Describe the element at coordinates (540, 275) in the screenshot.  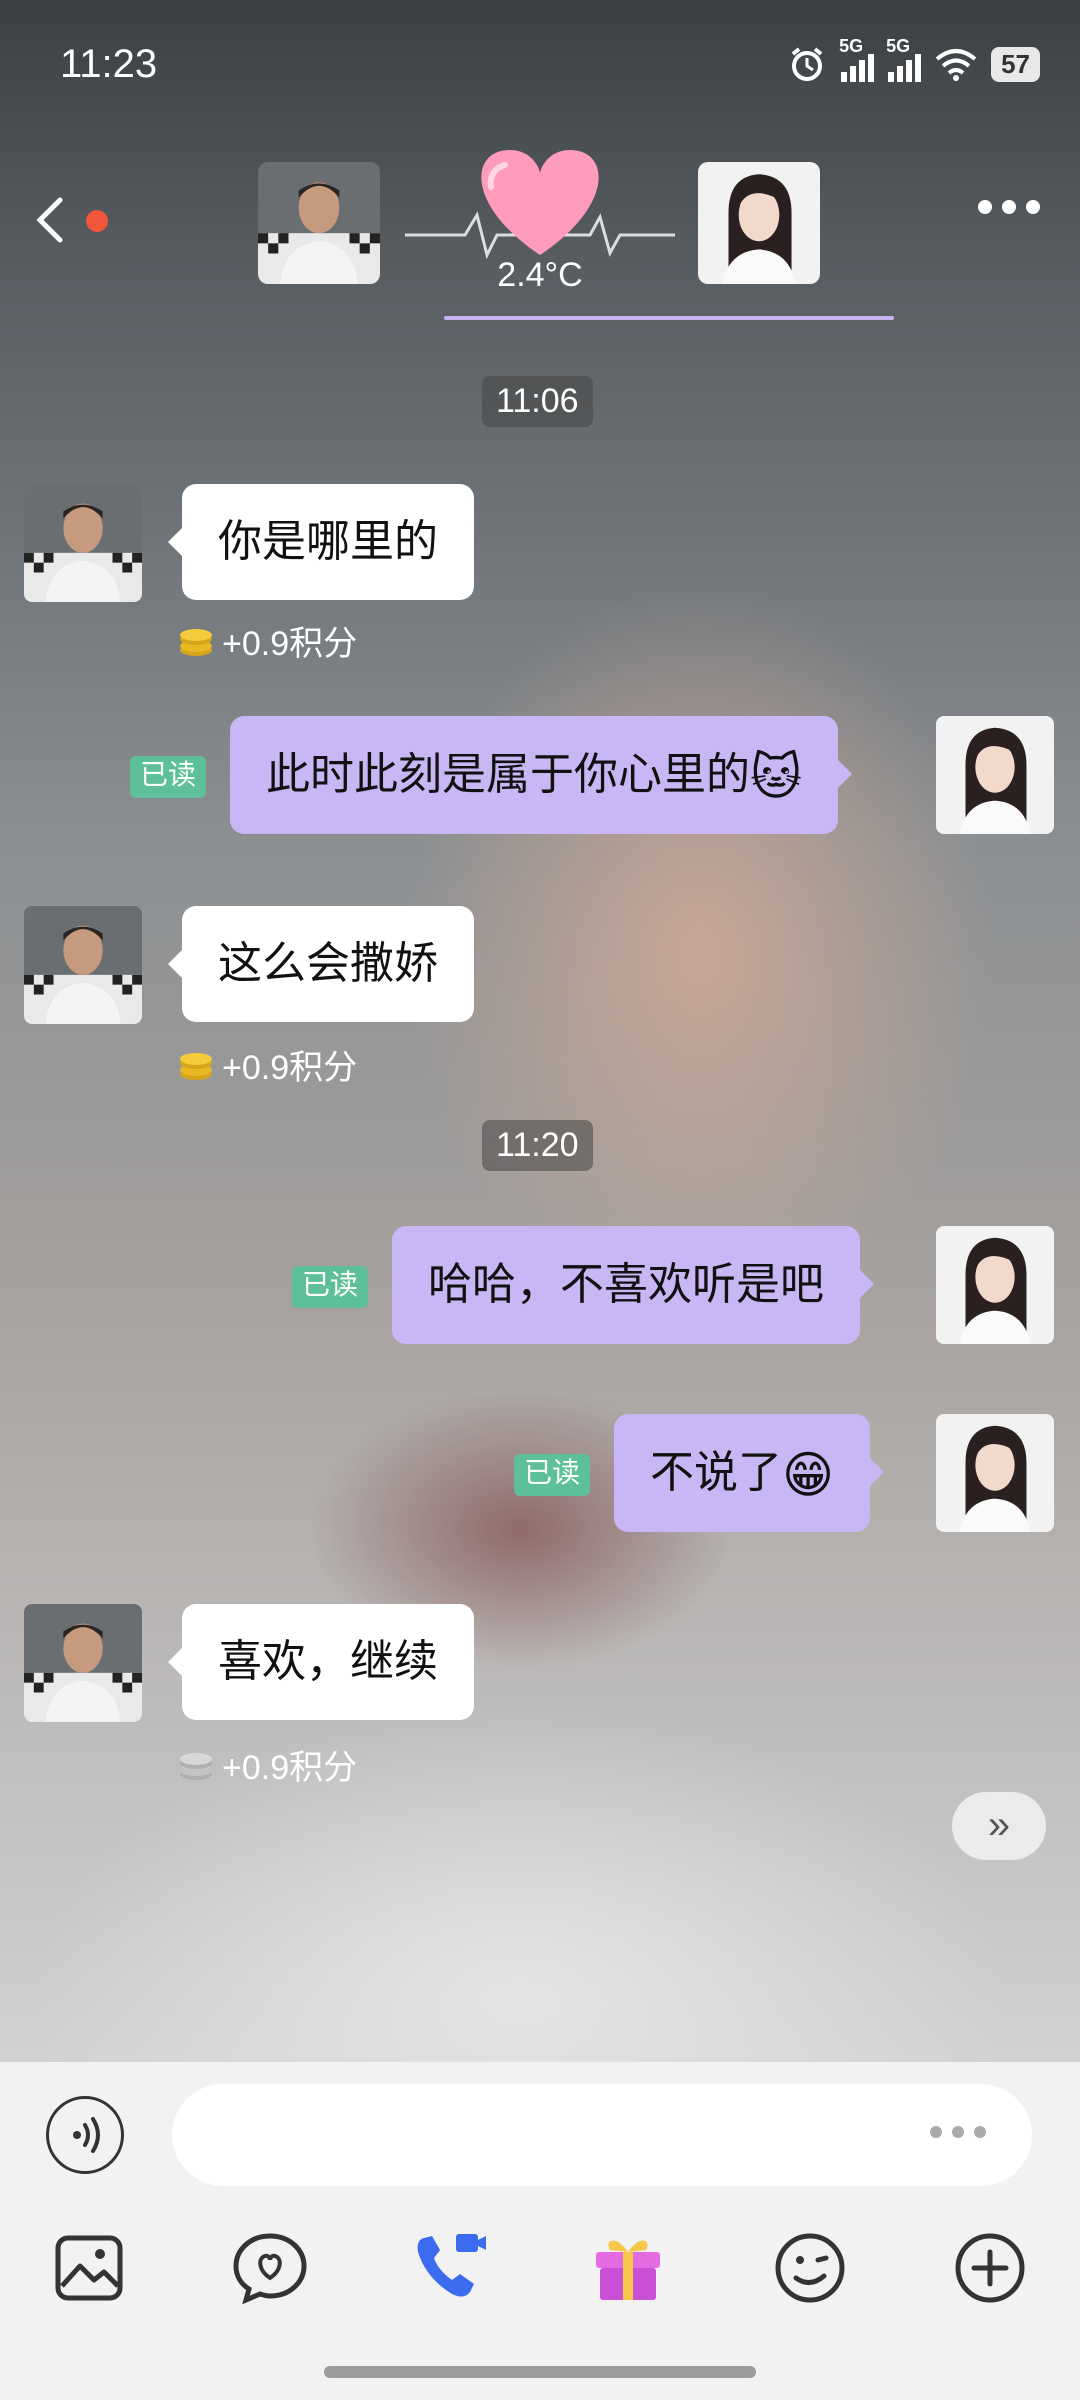
I see `intimacy-temperature: 2.4°C` at that location.